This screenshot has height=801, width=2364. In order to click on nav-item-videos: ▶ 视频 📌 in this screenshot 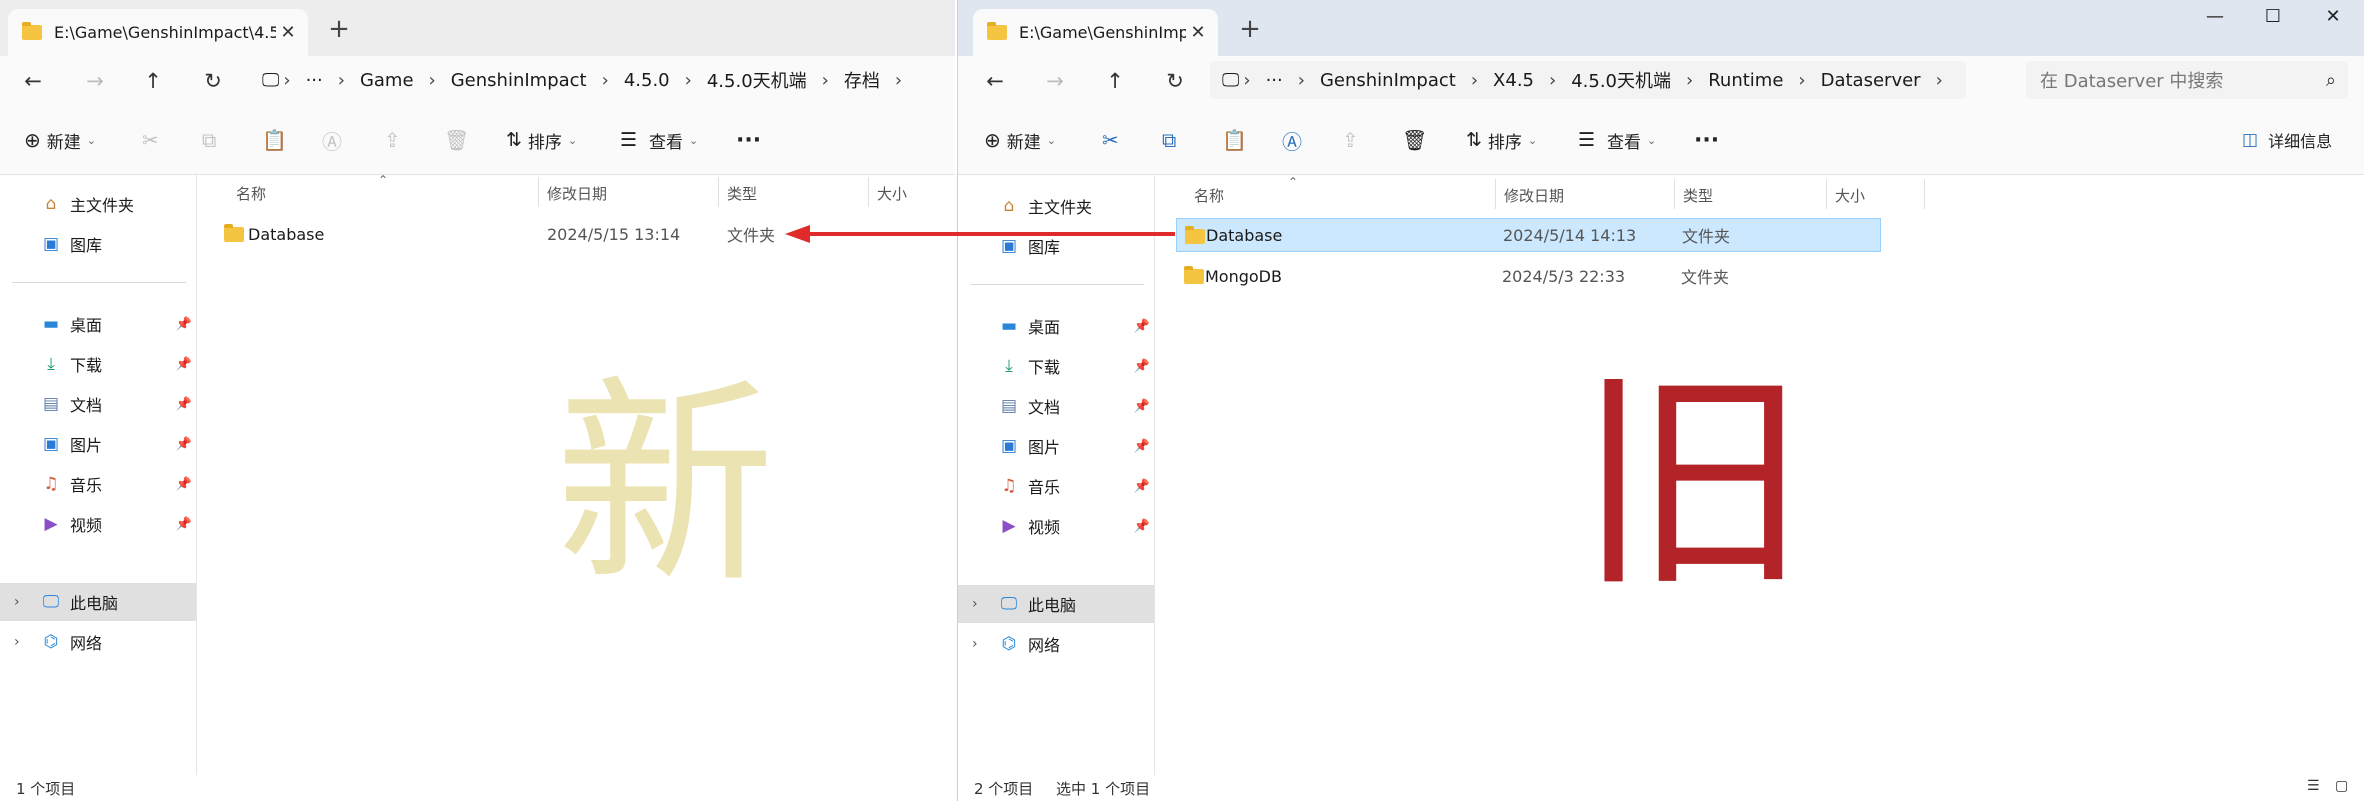, I will do `click(1056, 526)`.